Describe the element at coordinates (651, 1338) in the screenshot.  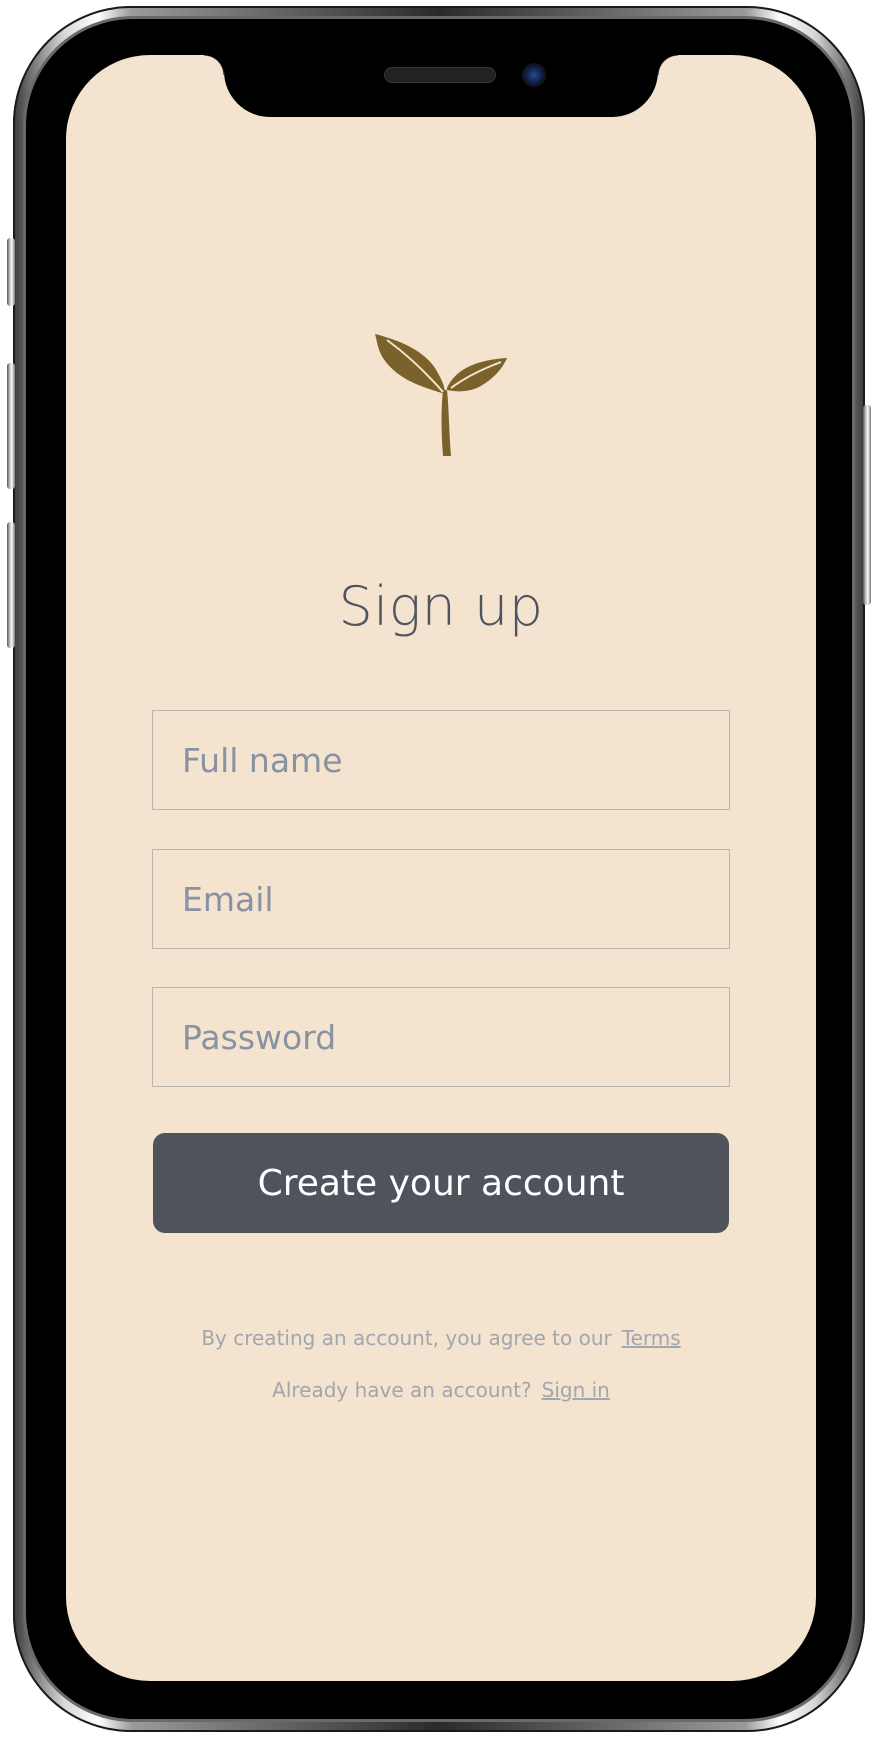
I see `terms-link: Terms` at that location.